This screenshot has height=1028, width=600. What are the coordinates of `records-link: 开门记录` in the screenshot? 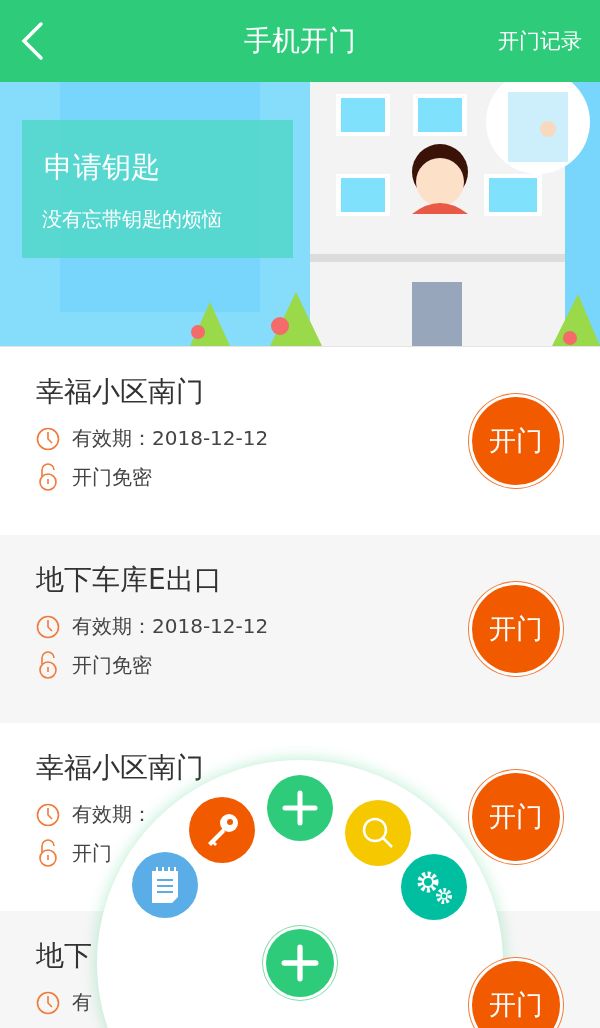 It's located at (540, 41).